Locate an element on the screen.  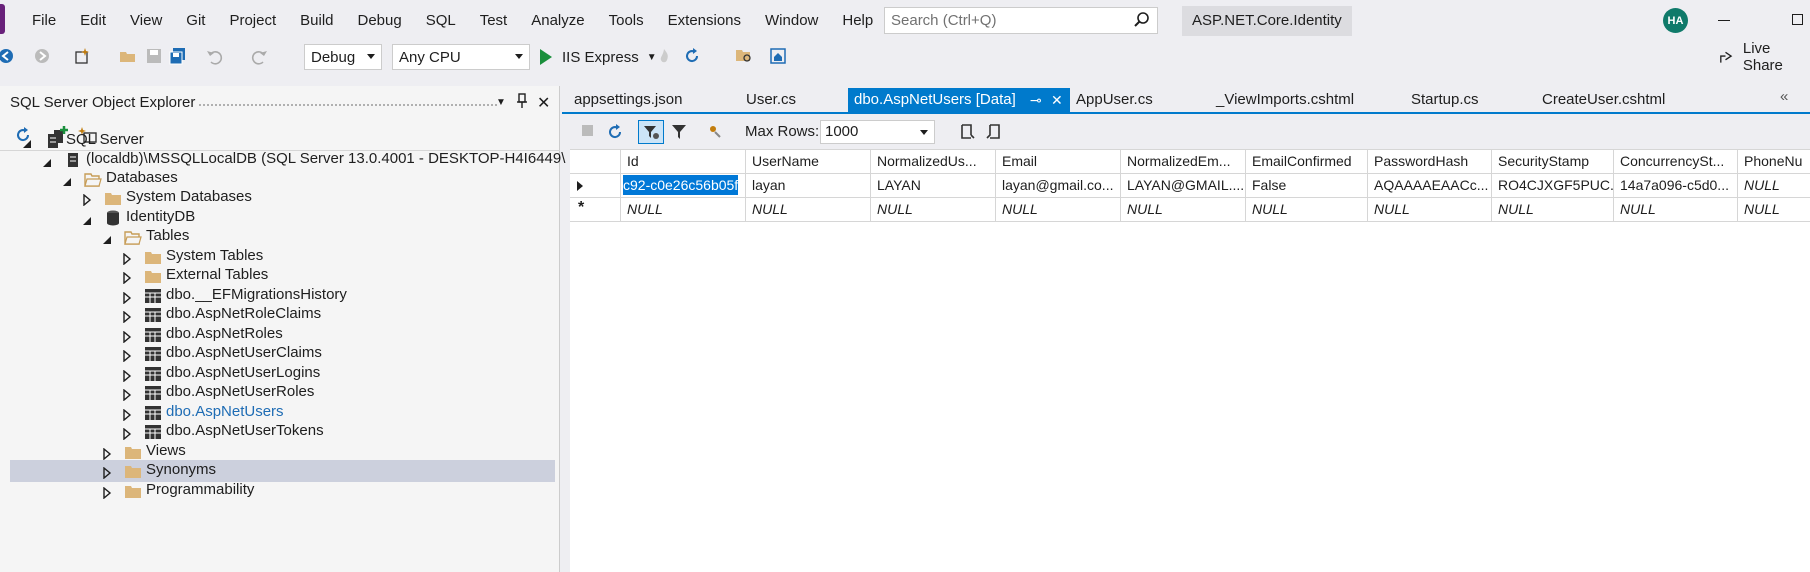
new-row-indicator: * is located at coordinates (595, 210).